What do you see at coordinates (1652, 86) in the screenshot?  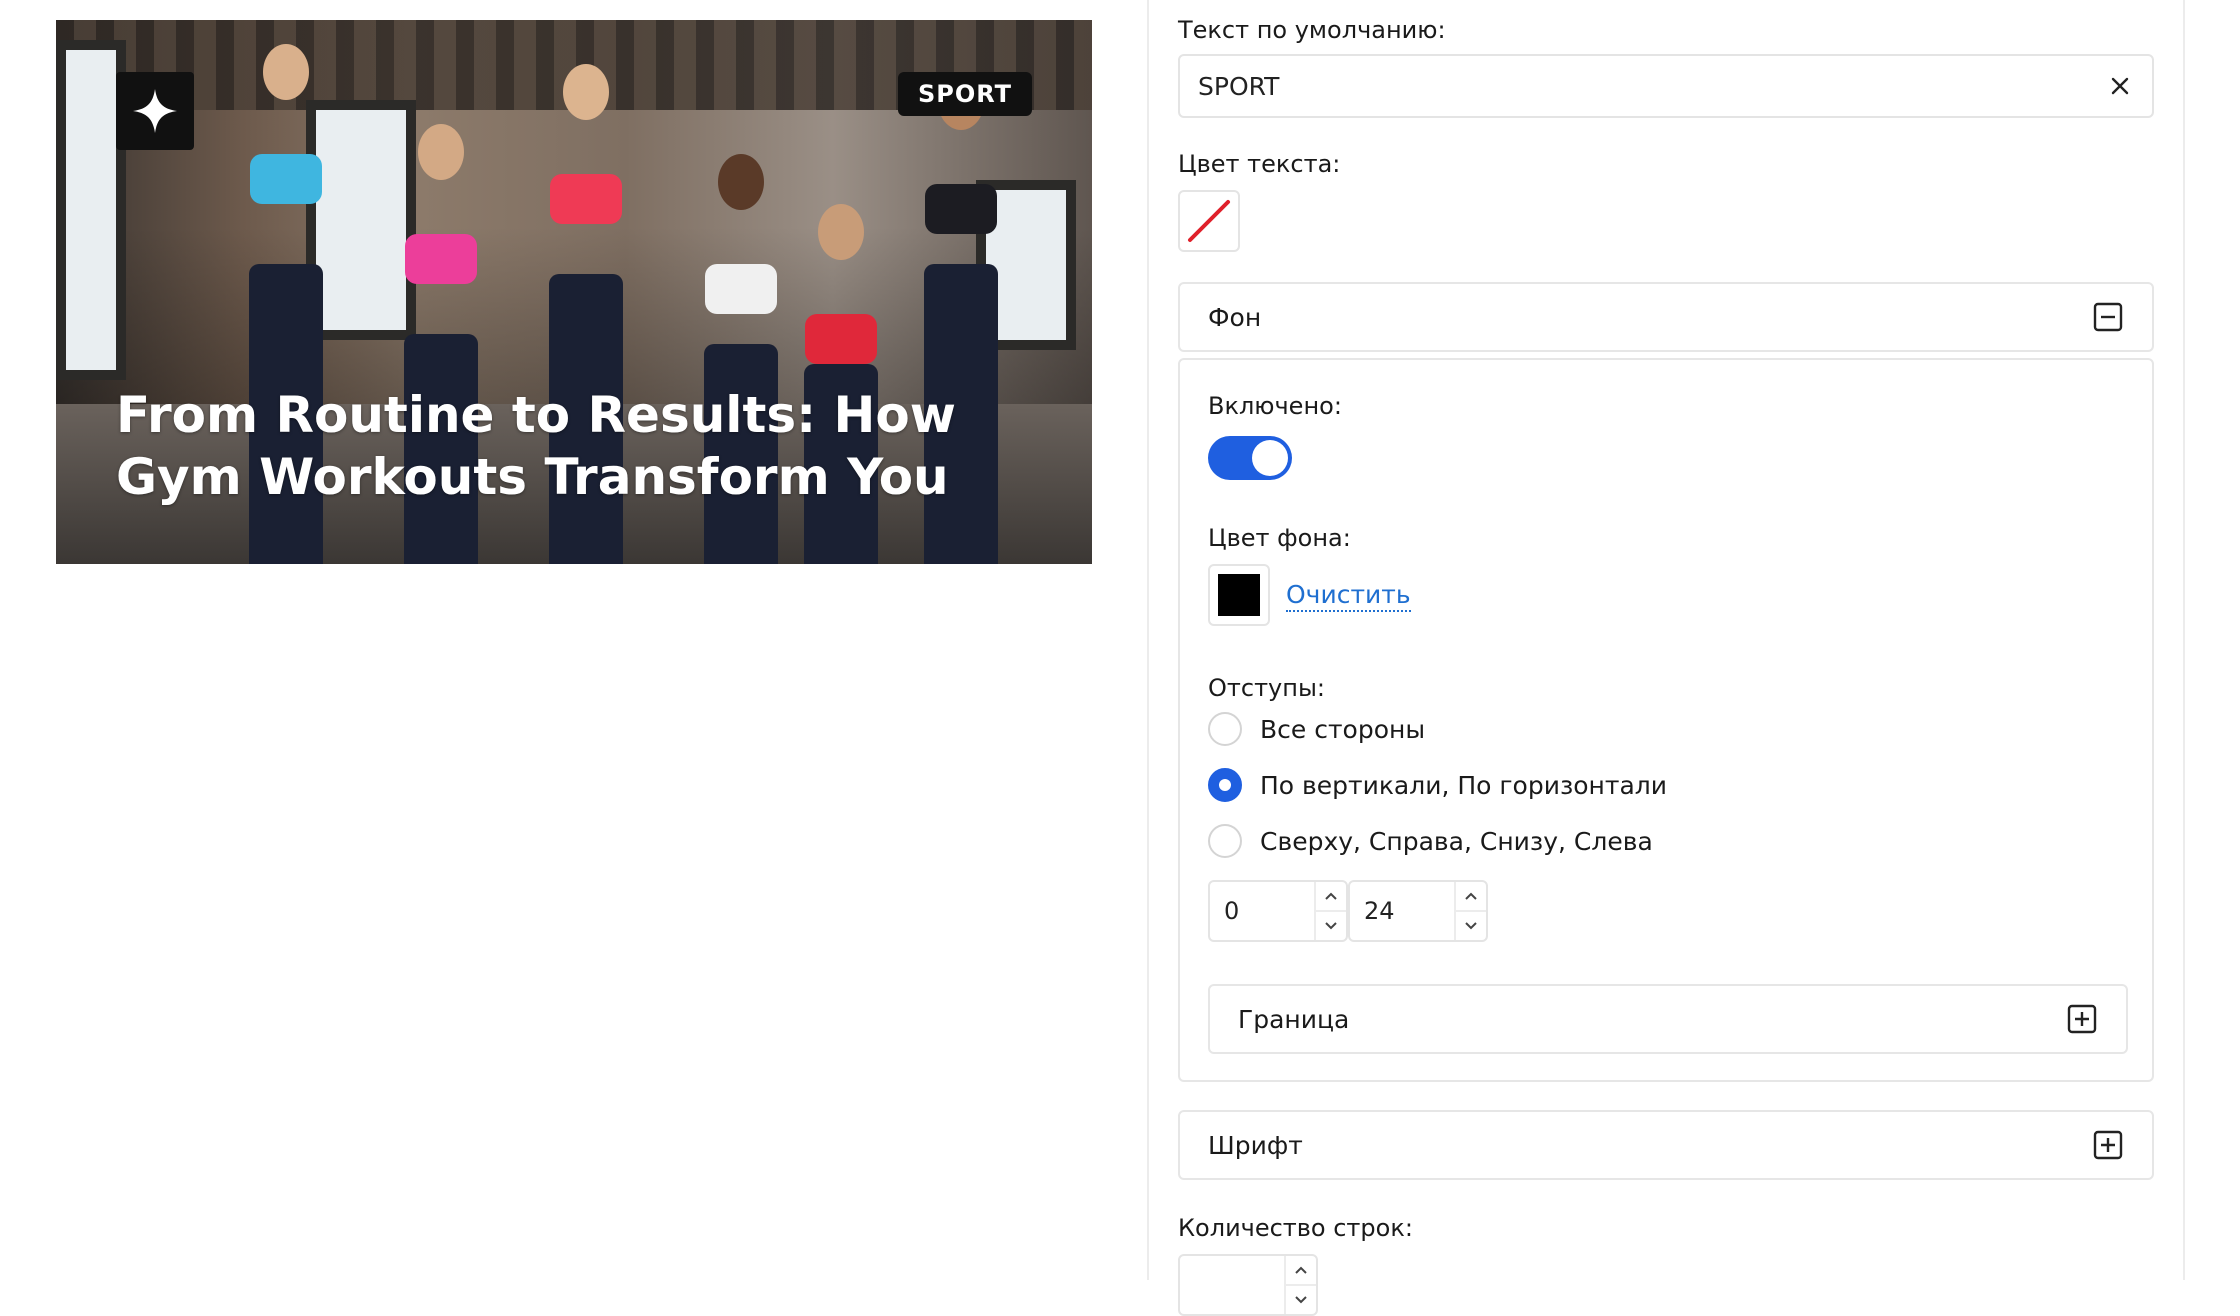 I see `default-text-value: SPORT` at bounding box center [1652, 86].